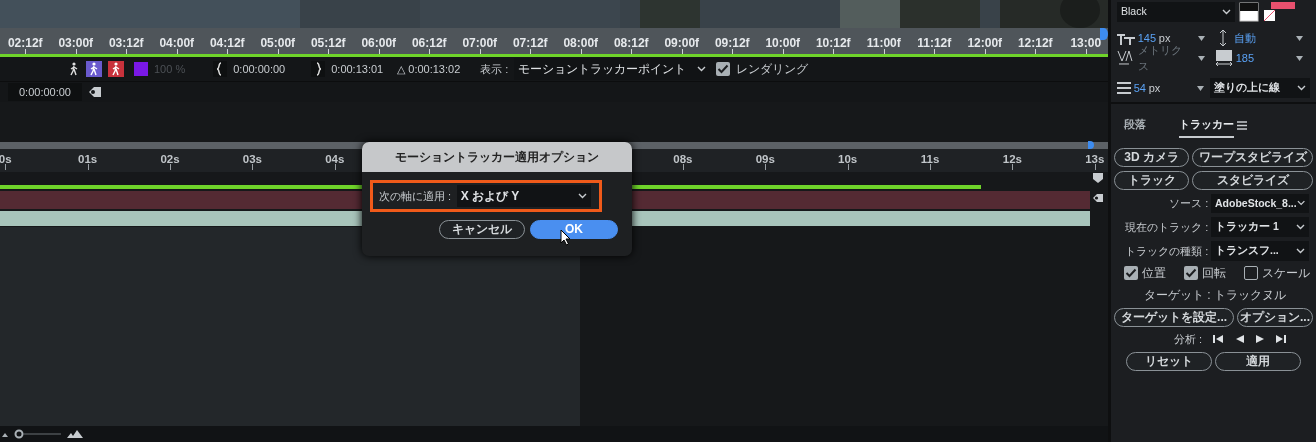 Image resolution: width=1316 pixels, height=442 pixels. What do you see at coordinates (1124, 88) in the screenshot?
I see `stroke-width-icon` at bounding box center [1124, 88].